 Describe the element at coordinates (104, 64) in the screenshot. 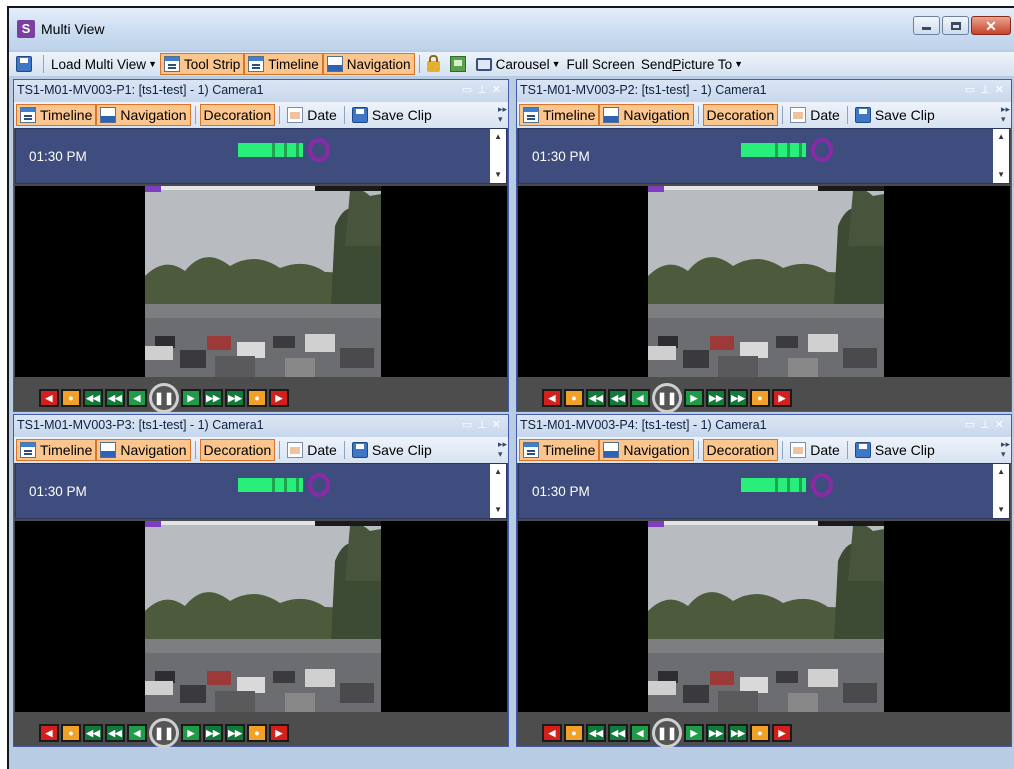

I see `load-multi-view-dropdown: Load Multi View ▼` at that location.